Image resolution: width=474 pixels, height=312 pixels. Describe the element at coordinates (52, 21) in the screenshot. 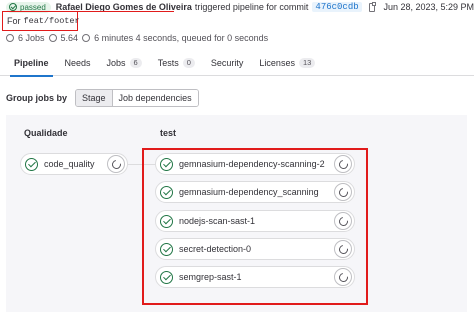

I see `branch-link: feat/footer` at that location.